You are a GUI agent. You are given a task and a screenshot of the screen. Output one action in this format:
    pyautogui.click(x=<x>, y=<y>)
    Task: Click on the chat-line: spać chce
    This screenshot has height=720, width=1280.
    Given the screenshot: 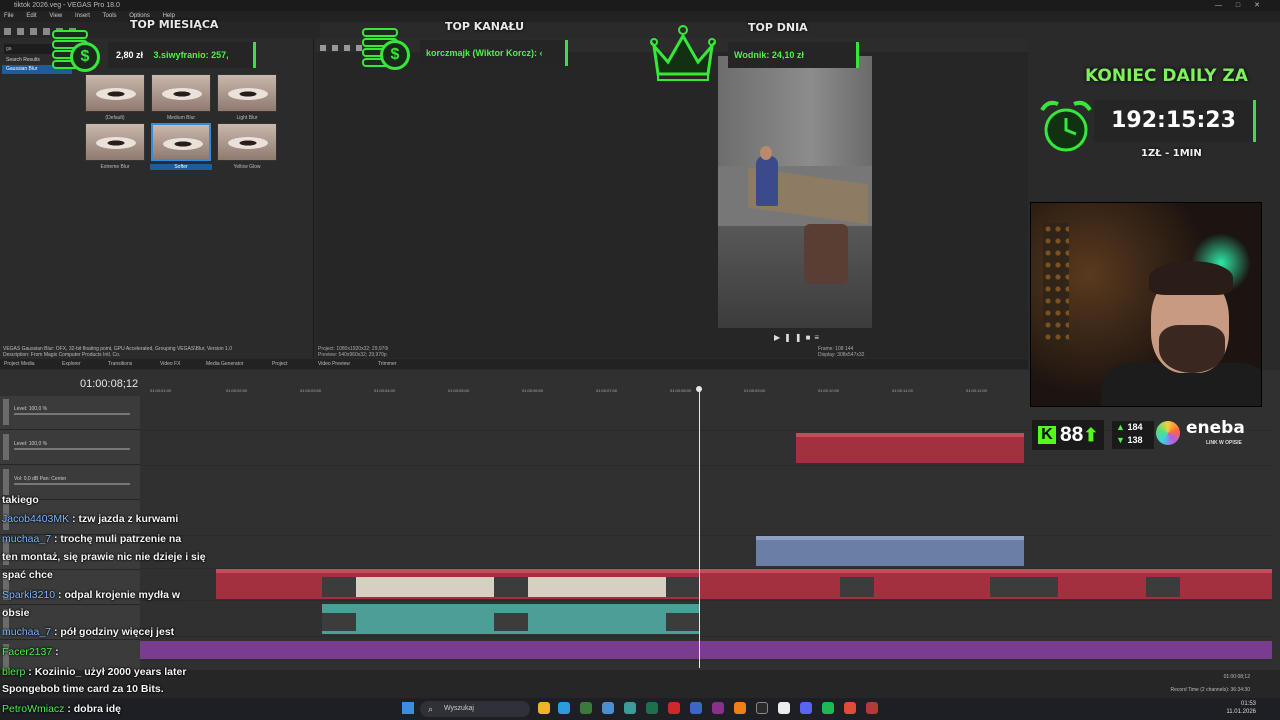 What is the action you would take?
    pyautogui.click(x=27, y=575)
    